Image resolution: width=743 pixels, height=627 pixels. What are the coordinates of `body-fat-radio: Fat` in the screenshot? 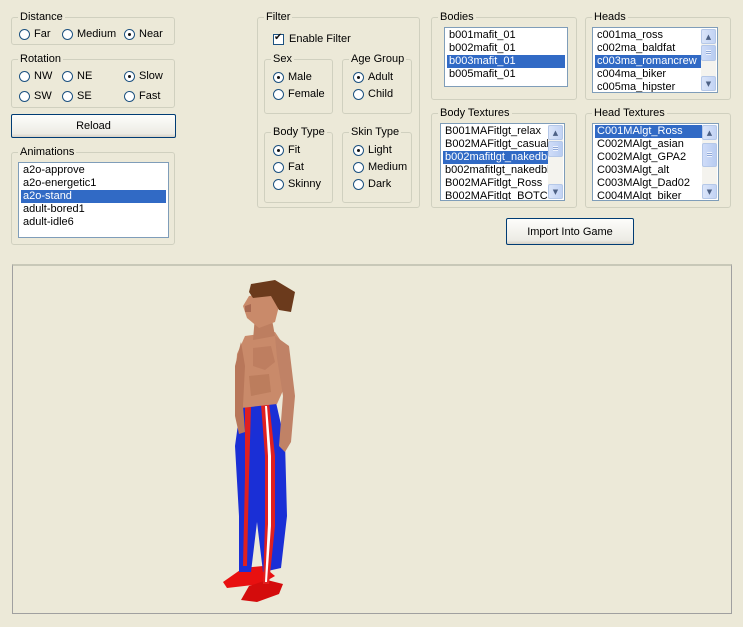 It's located at (288, 167).